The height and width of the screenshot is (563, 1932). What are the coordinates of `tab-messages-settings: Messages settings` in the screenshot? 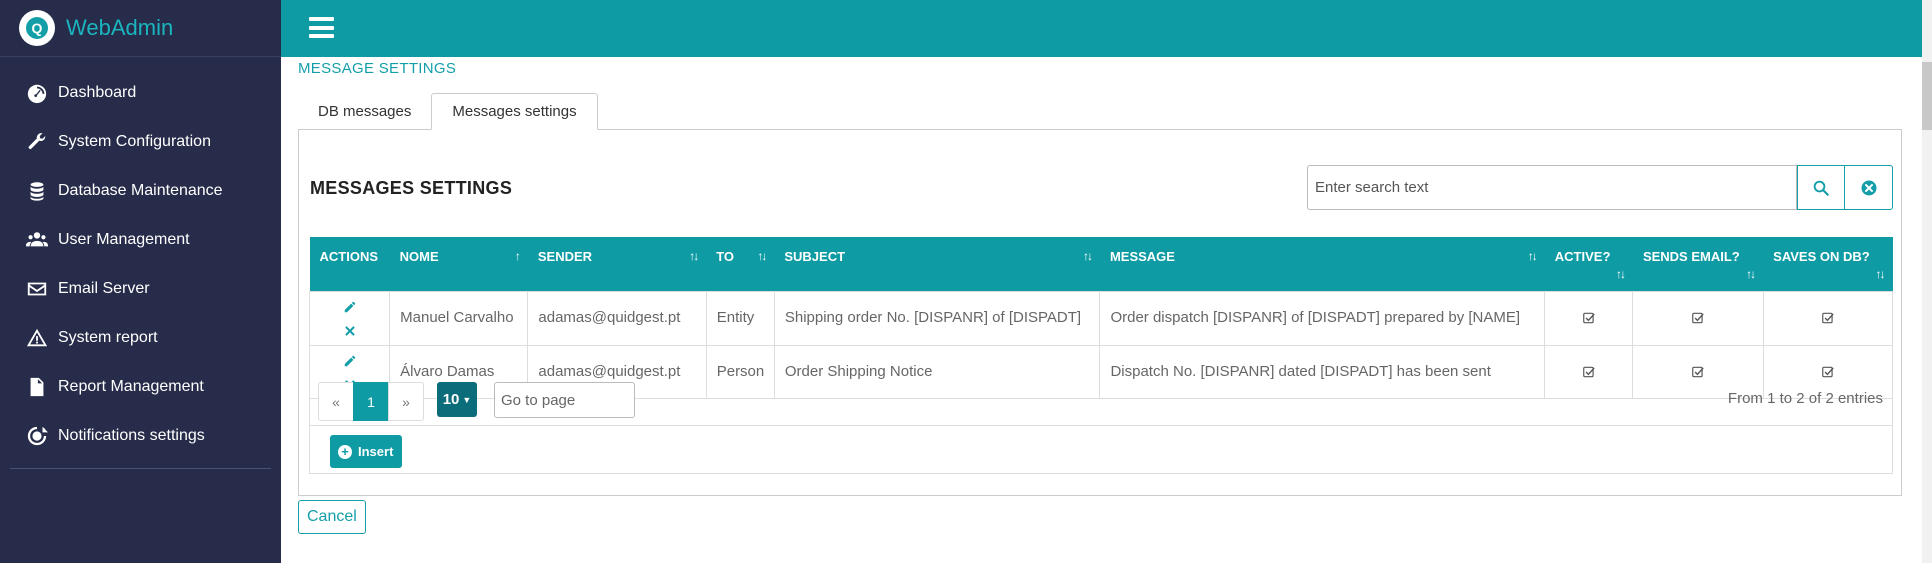 It's located at (514, 111).